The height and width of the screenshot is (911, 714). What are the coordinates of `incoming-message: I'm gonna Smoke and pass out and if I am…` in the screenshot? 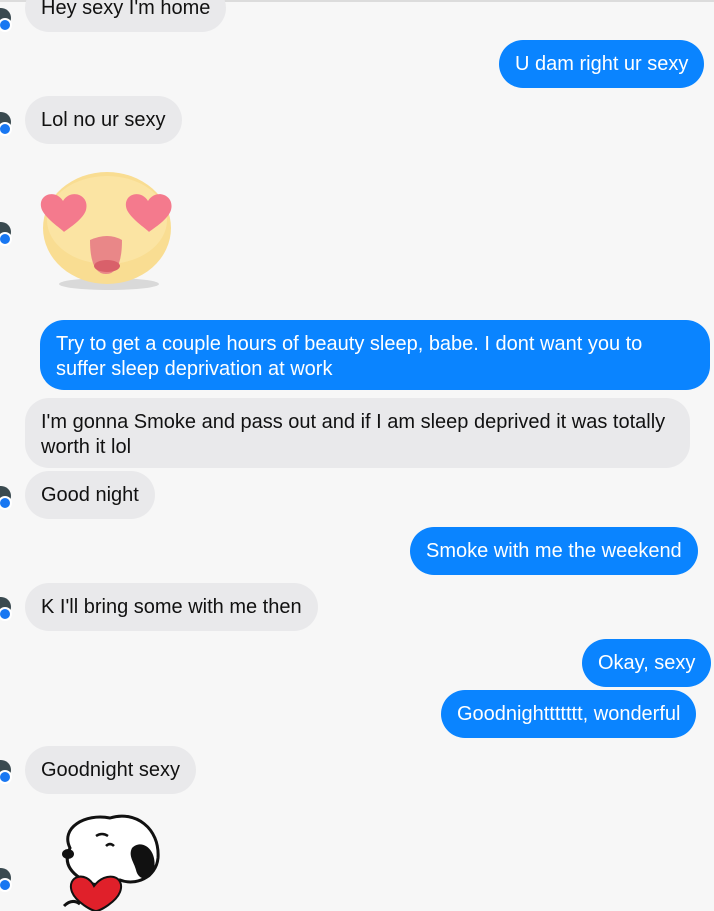 It's located at (357, 433).